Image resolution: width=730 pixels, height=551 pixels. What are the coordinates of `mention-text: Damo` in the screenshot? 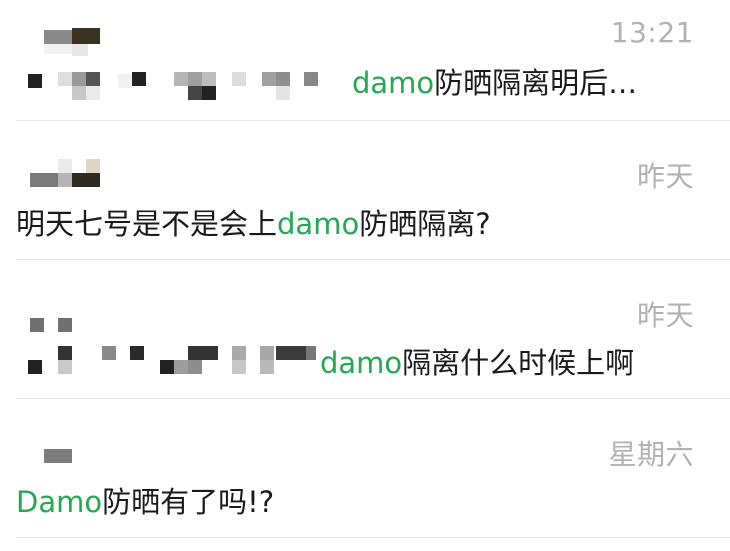 It's located at (59, 502).